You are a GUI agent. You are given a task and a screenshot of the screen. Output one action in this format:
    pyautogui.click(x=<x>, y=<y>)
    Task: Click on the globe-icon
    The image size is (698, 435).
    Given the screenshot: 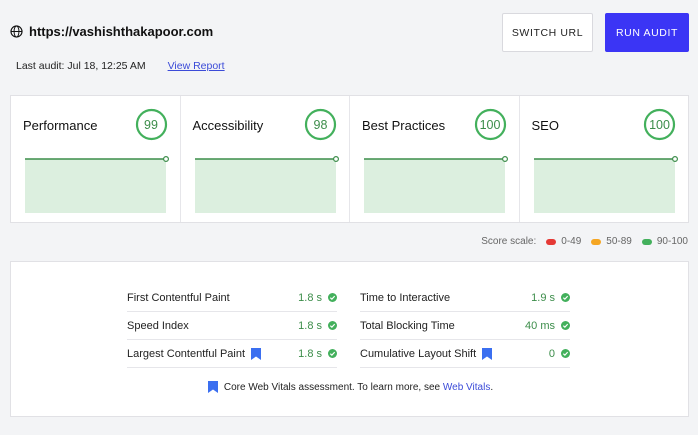 What is the action you would take?
    pyautogui.click(x=16, y=31)
    